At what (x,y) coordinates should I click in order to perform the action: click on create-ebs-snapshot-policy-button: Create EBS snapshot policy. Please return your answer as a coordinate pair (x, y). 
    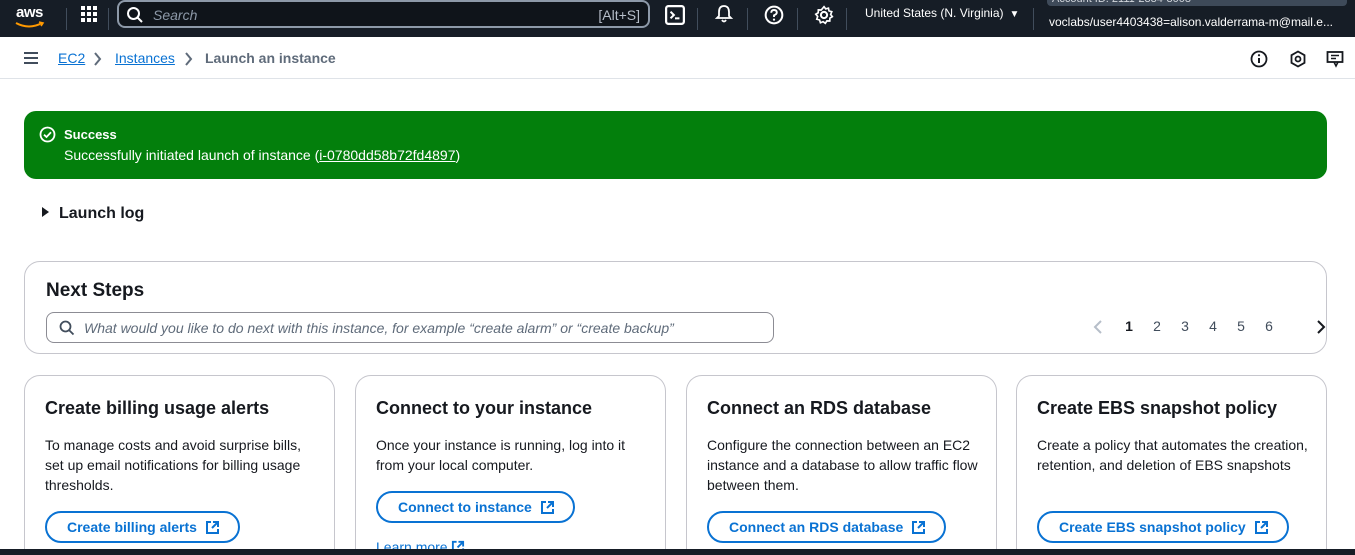
    Looking at the image, I should click on (1163, 527).